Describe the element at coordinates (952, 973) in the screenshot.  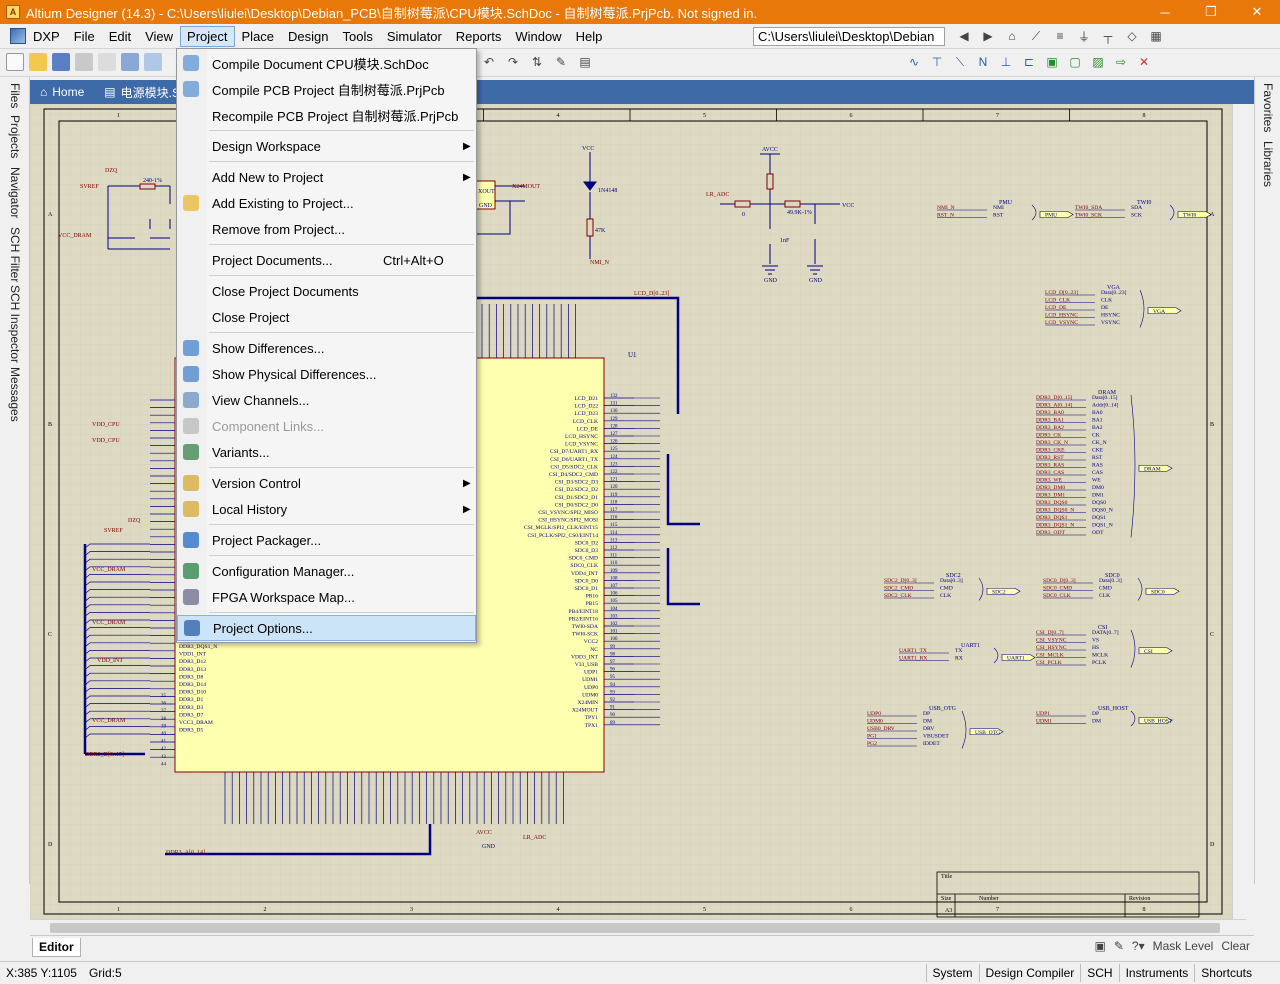
I see `system-panel-button: System` at that location.